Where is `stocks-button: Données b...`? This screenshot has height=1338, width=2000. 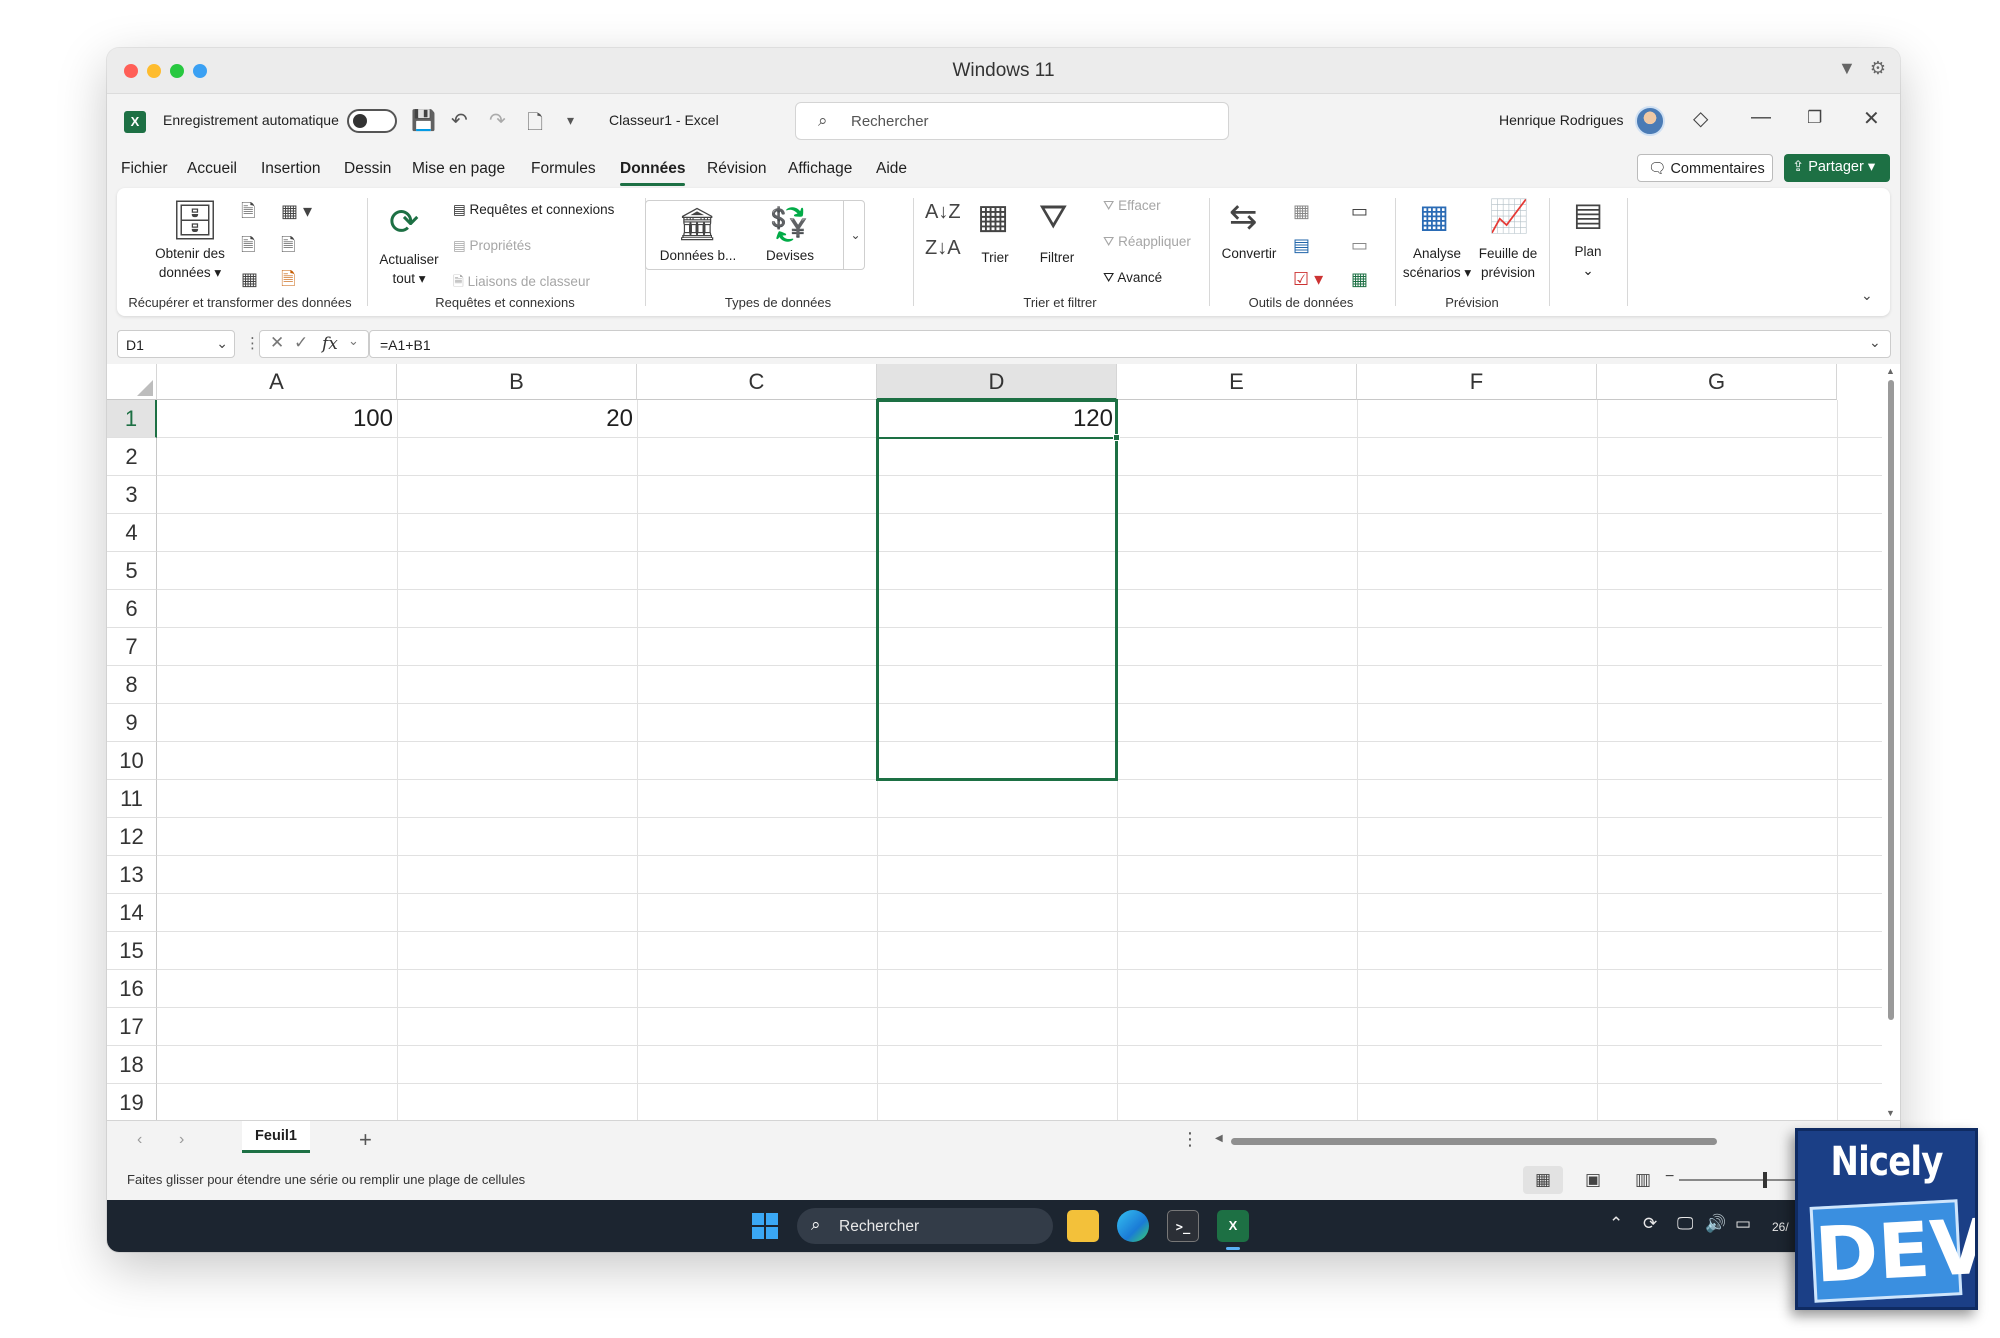 stocks-button: Données b... is located at coordinates (698, 255).